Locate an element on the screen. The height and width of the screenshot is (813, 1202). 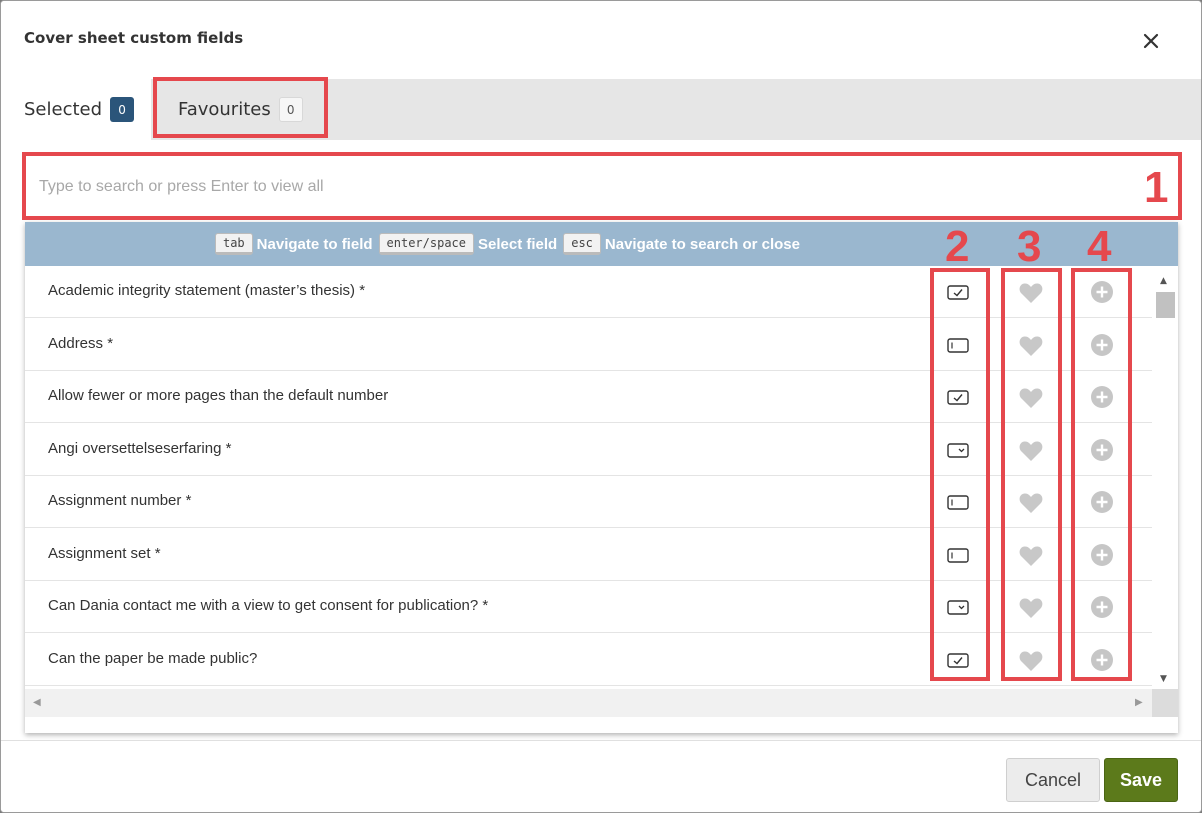
annotation-box-search is located at coordinates (602, 186).